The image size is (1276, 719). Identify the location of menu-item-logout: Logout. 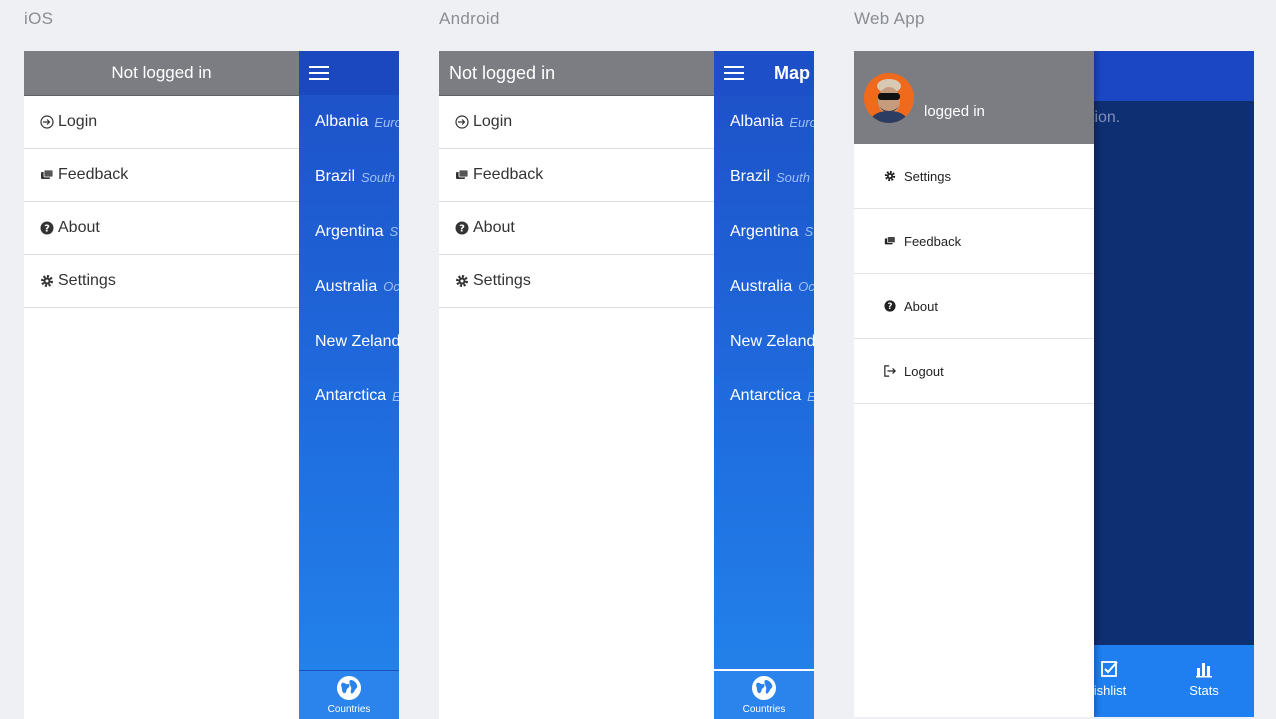
(974, 371).